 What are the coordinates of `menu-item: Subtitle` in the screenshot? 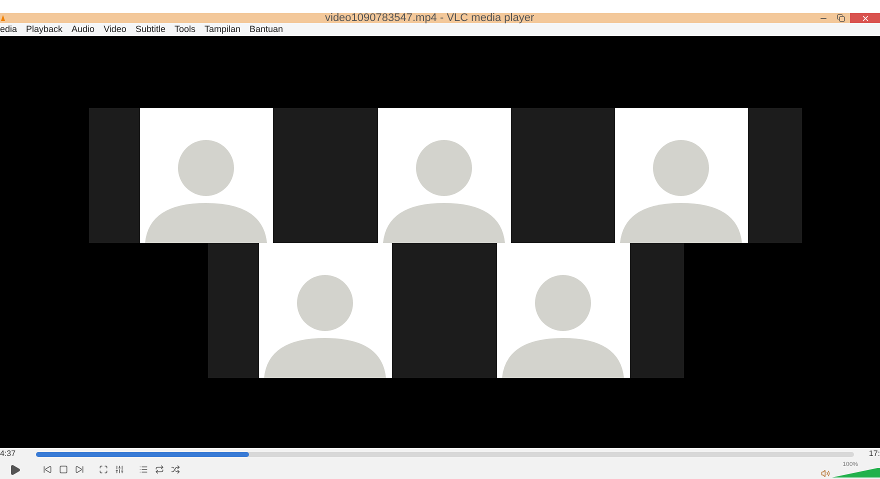 It's located at (150, 29).